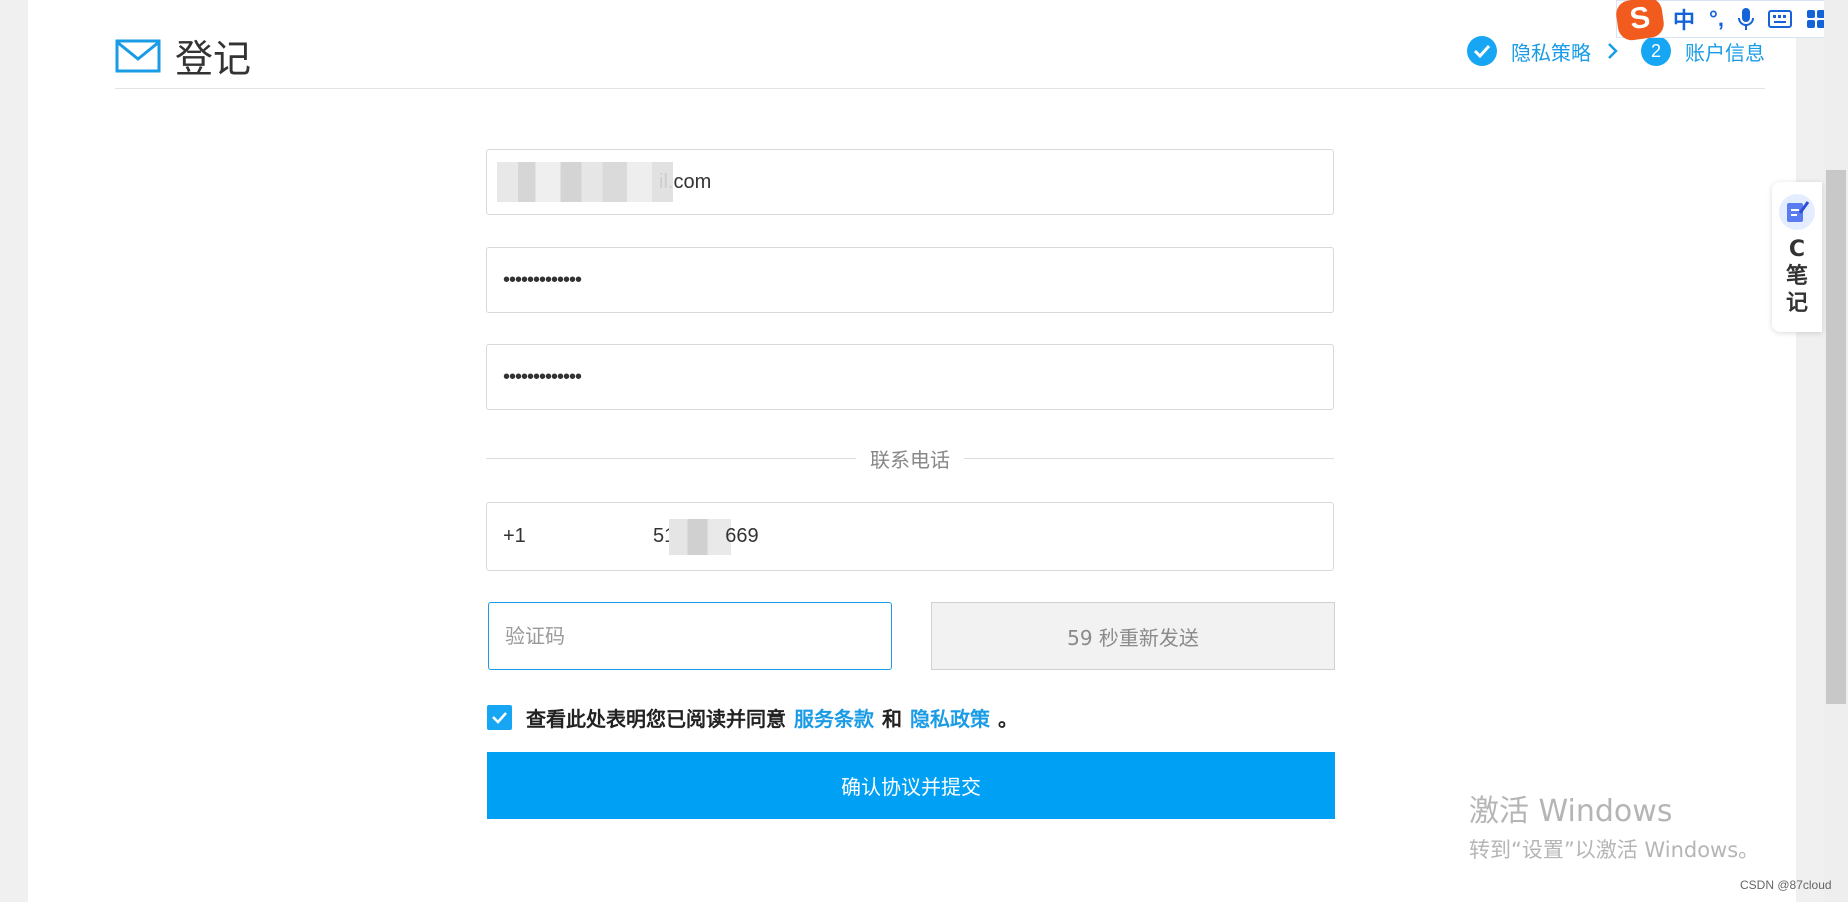 This screenshot has width=1848, height=902. I want to click on step-number-badge: 2, so click(1656, 51).